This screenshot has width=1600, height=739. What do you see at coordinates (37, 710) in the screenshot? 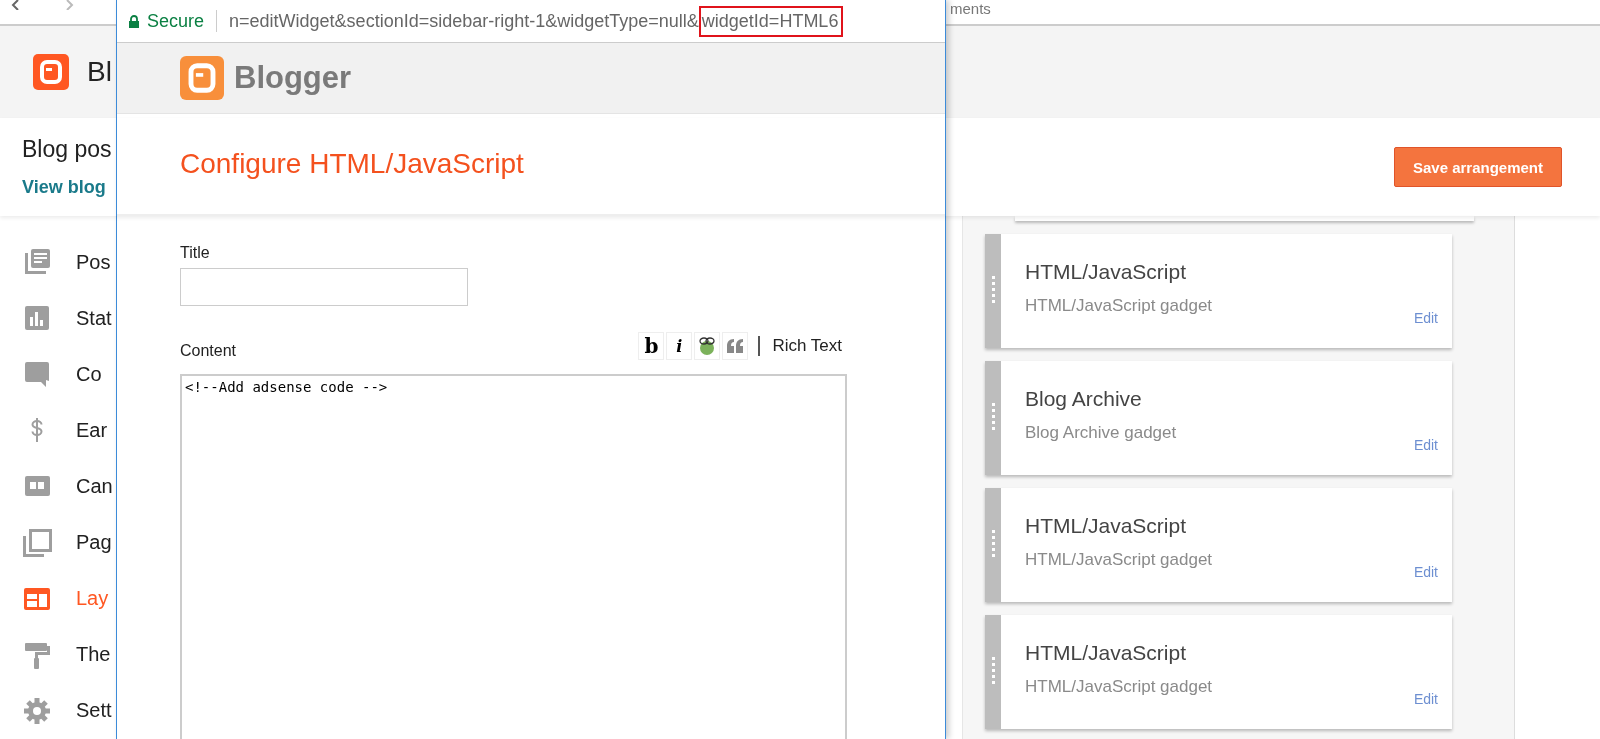
I see `settings-icon` at bounding box center [37, 710].